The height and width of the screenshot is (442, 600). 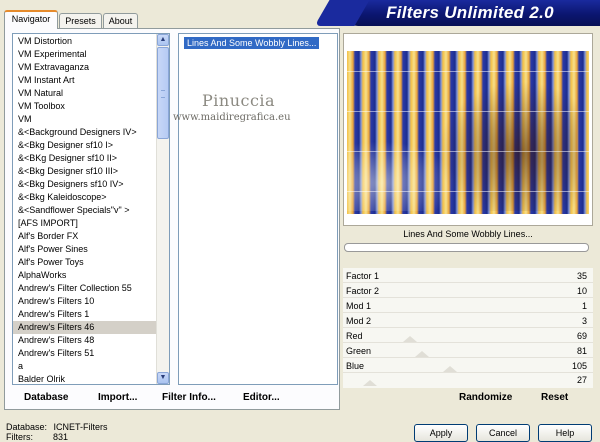 I want to click on category-item: &<Bkg Designer sf10 I>, so click(x=85, y=145).